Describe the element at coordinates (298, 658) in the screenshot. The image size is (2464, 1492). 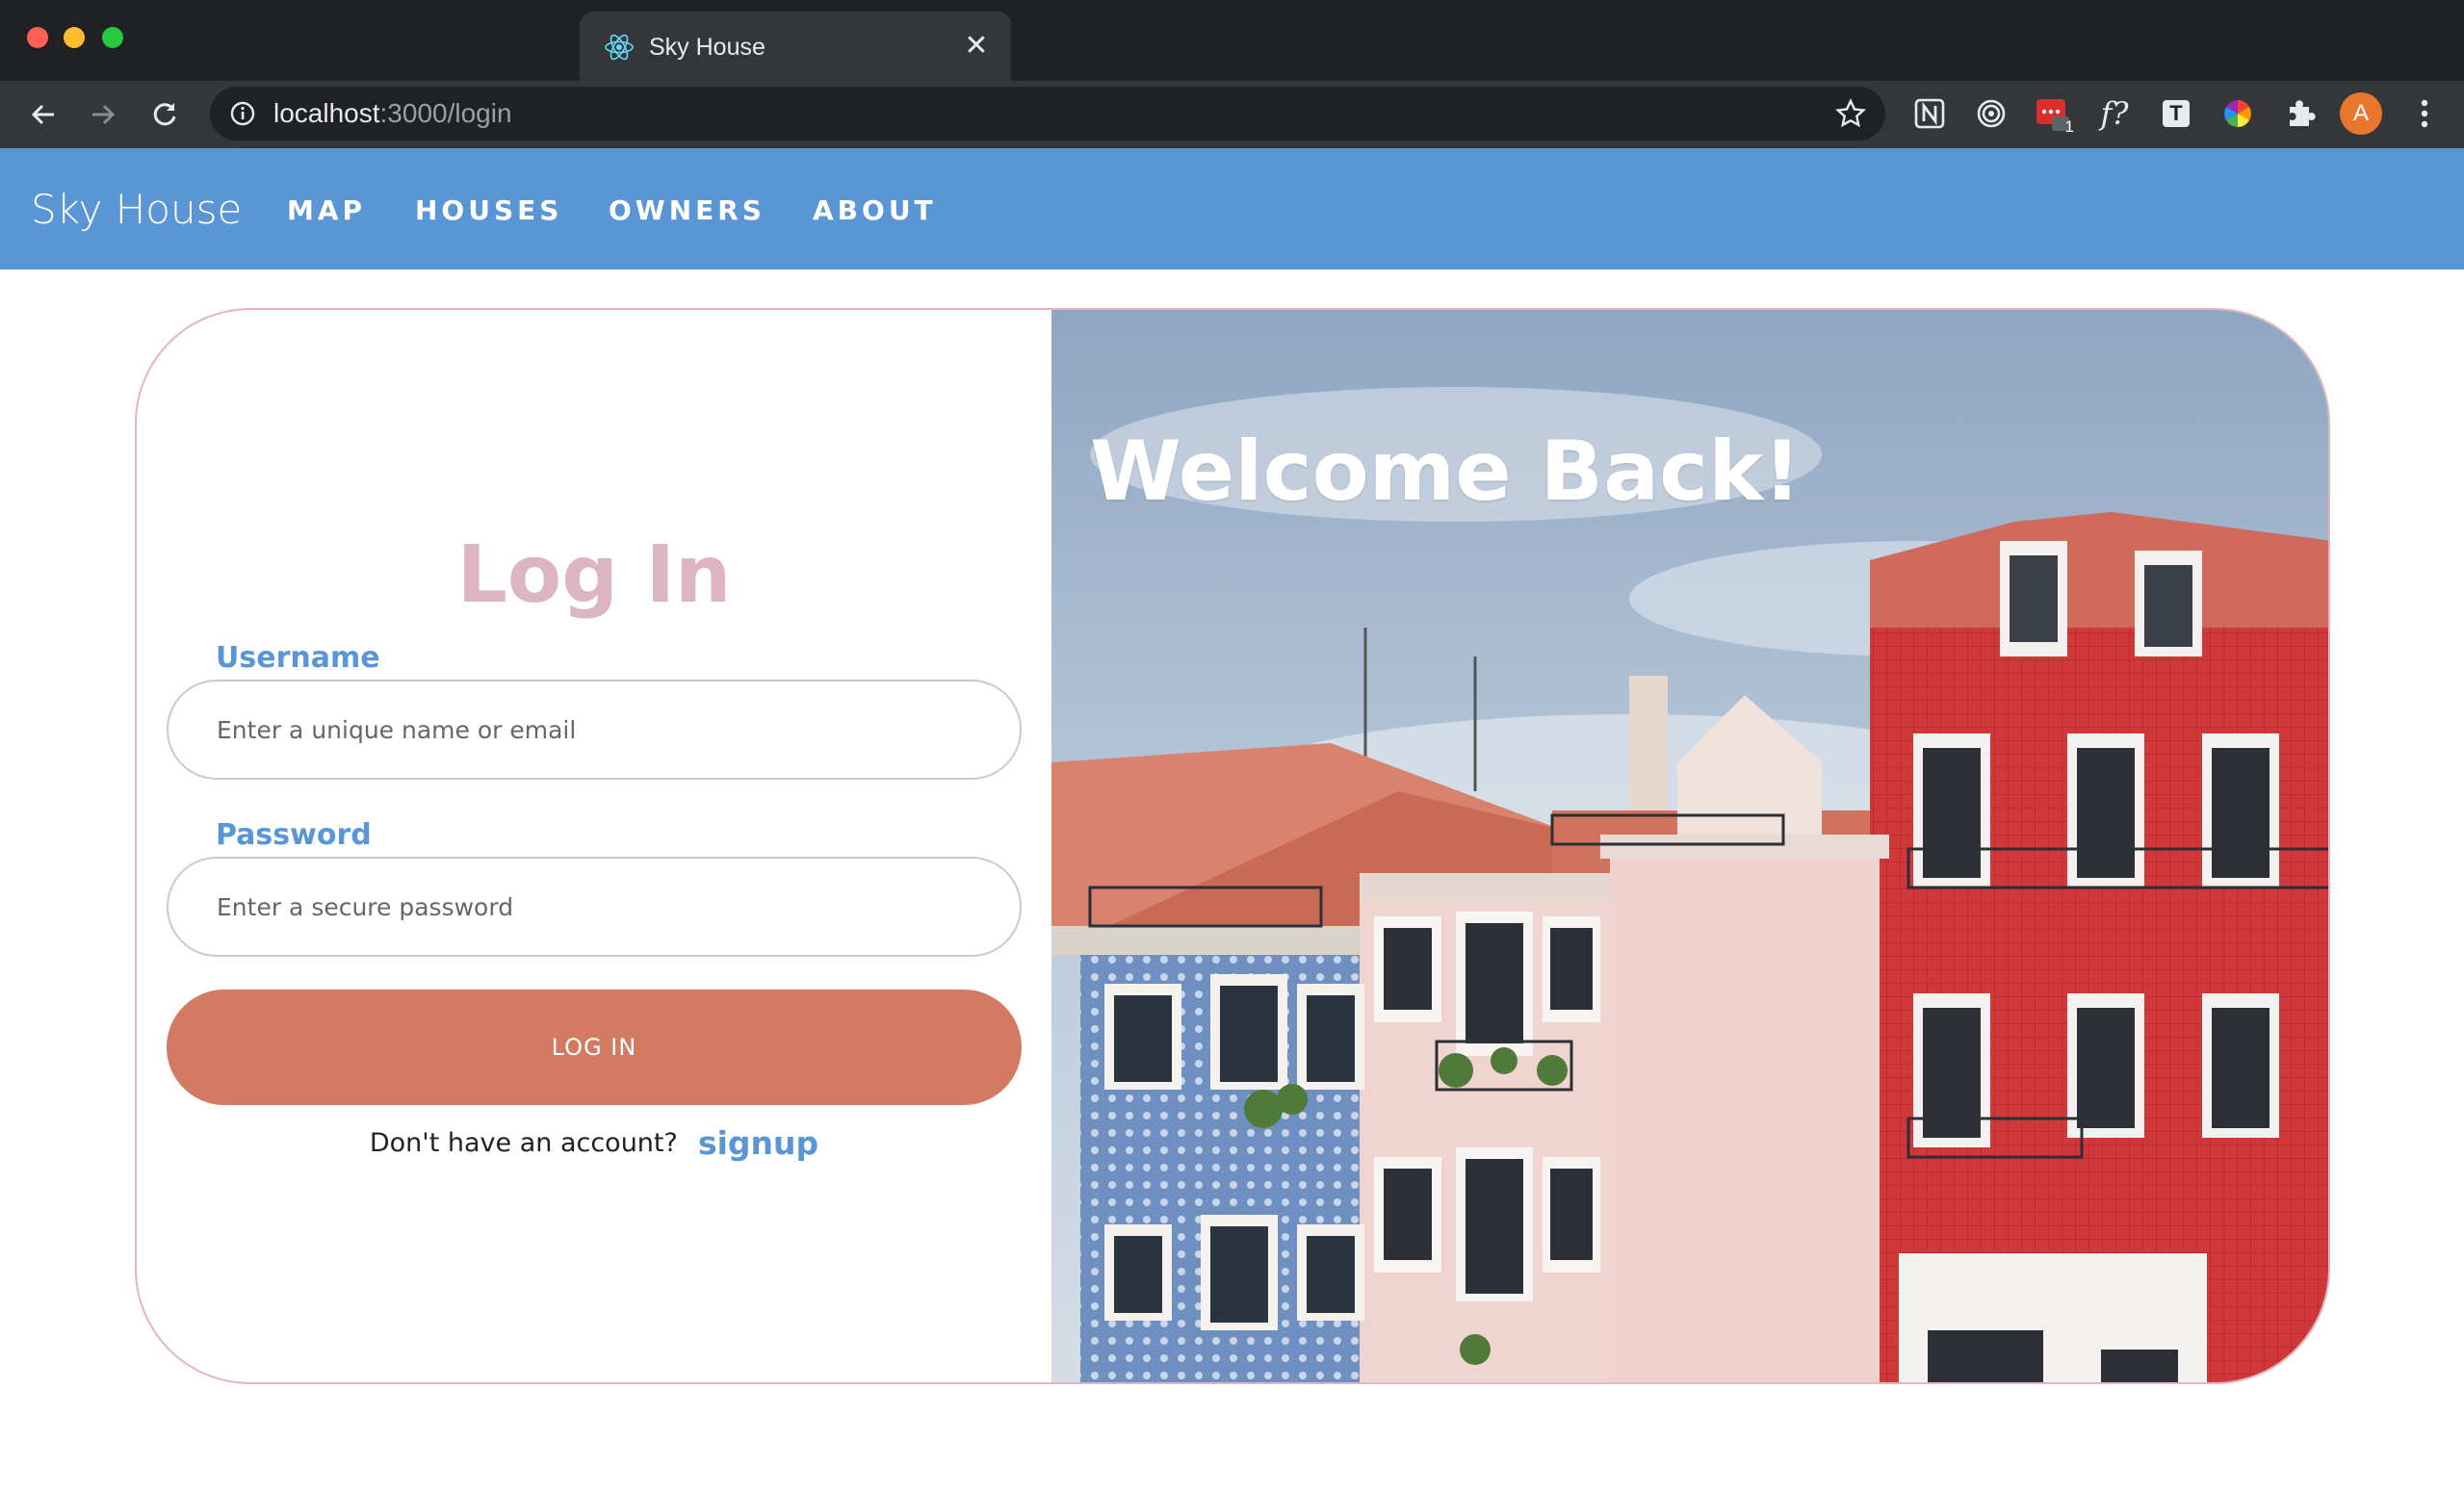
I see `username-label: Username` at that location.